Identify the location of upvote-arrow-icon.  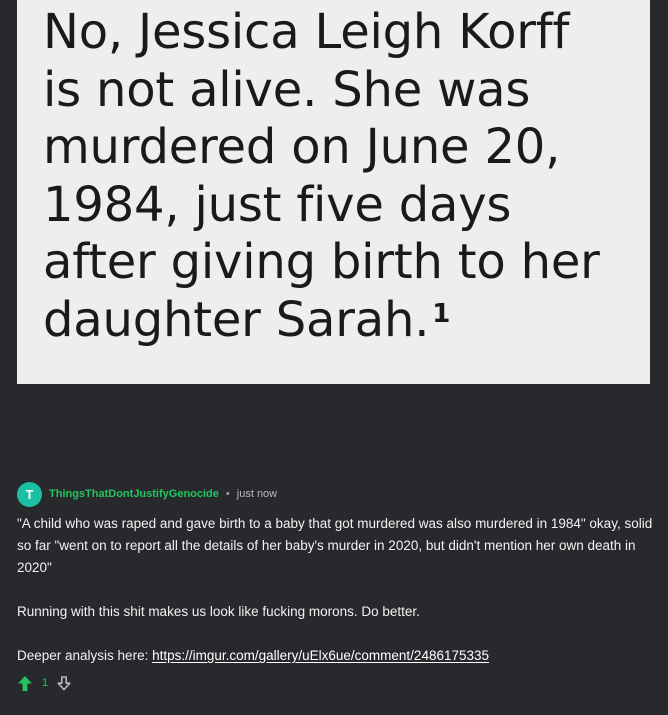
(25, 683).